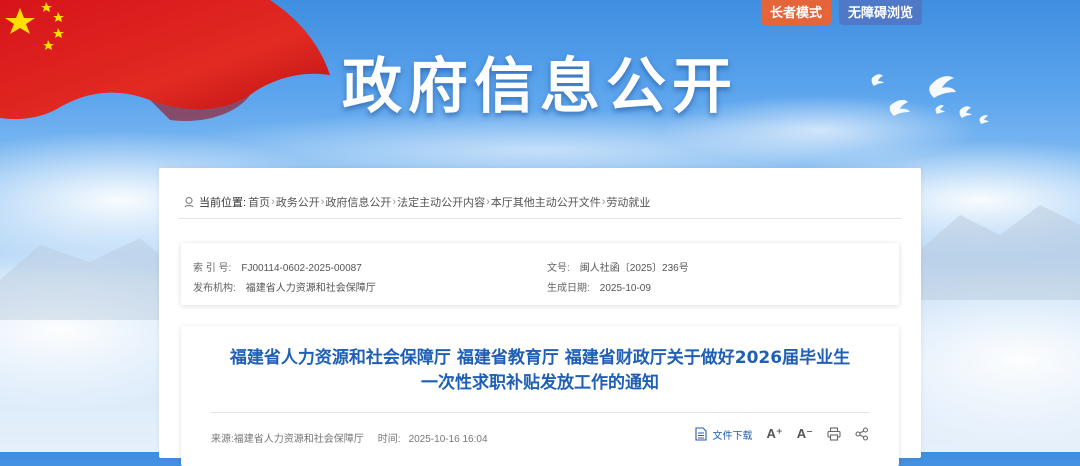  Describe the element at coordinates (568, 288) in the screenshot. I see `generated-date-label: 生成日期:` at that location.